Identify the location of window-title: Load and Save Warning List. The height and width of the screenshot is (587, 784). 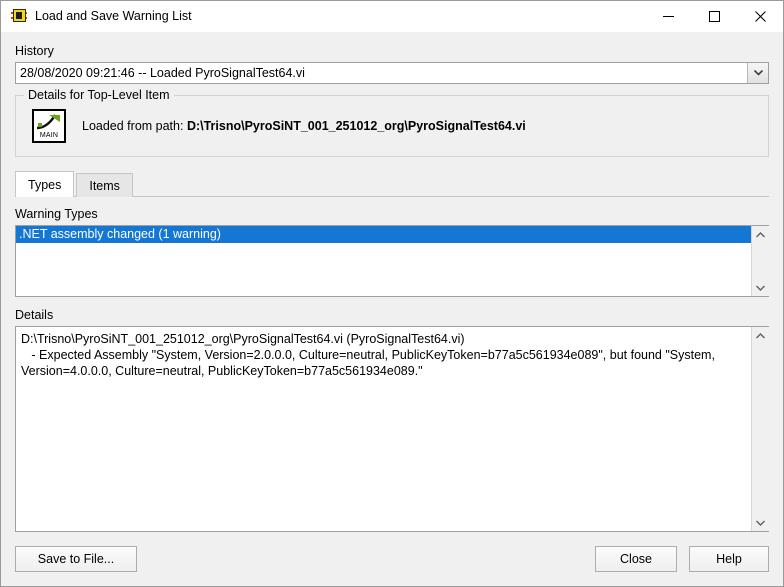
(113, 16).